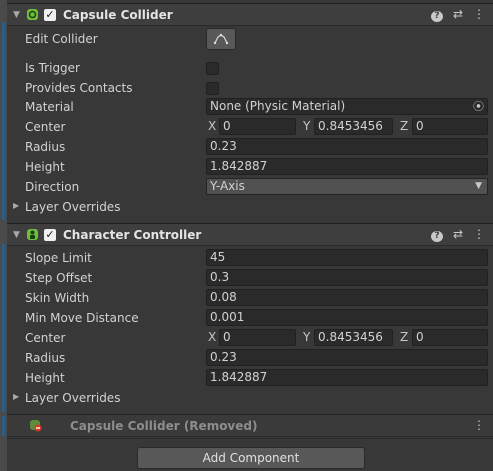 Image resolution: width=493 pixels, height=471 pixels. What do you see at coordinates (82, 318) in the screenshot?
I see `min-move-distance-label: Min Move Distance` at bounding box center [82, 318].